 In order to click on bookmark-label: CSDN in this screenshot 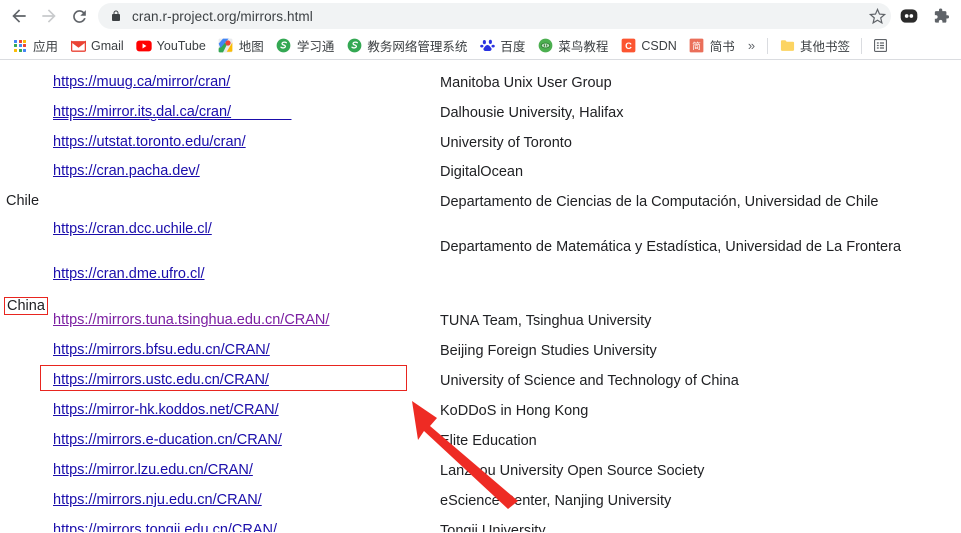, I will do `click(659, 45)`.